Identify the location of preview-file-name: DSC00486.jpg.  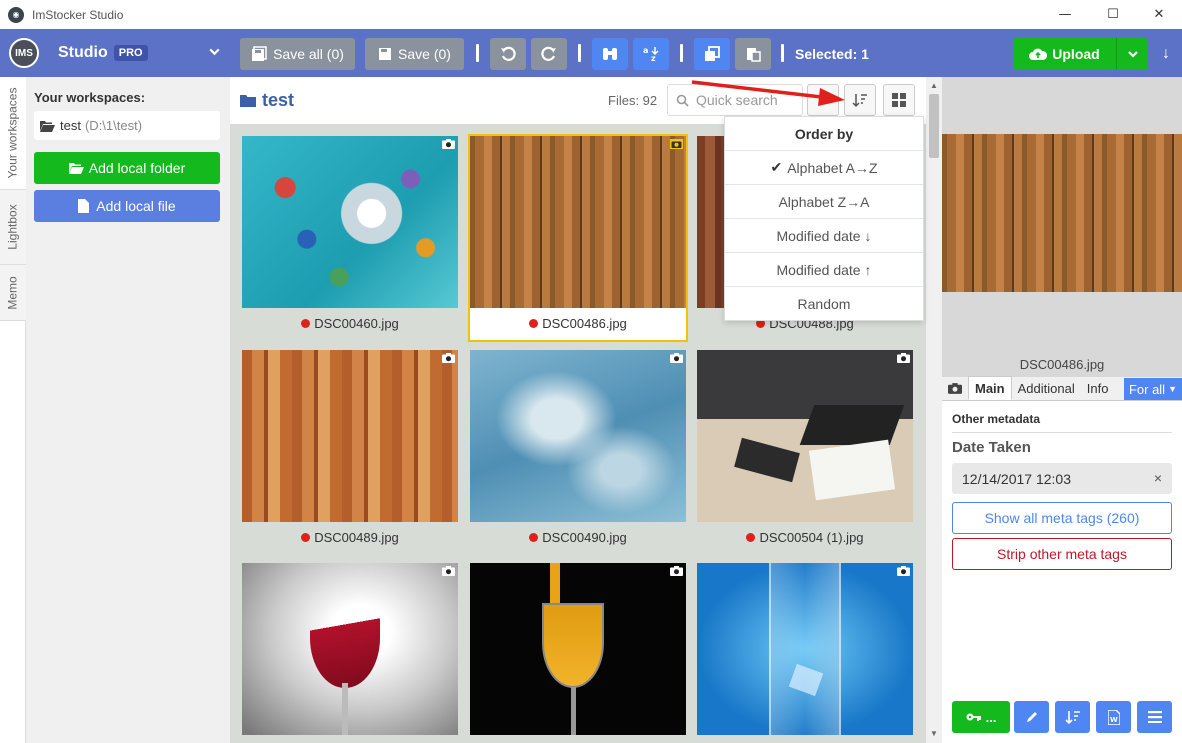
(1062, 364).